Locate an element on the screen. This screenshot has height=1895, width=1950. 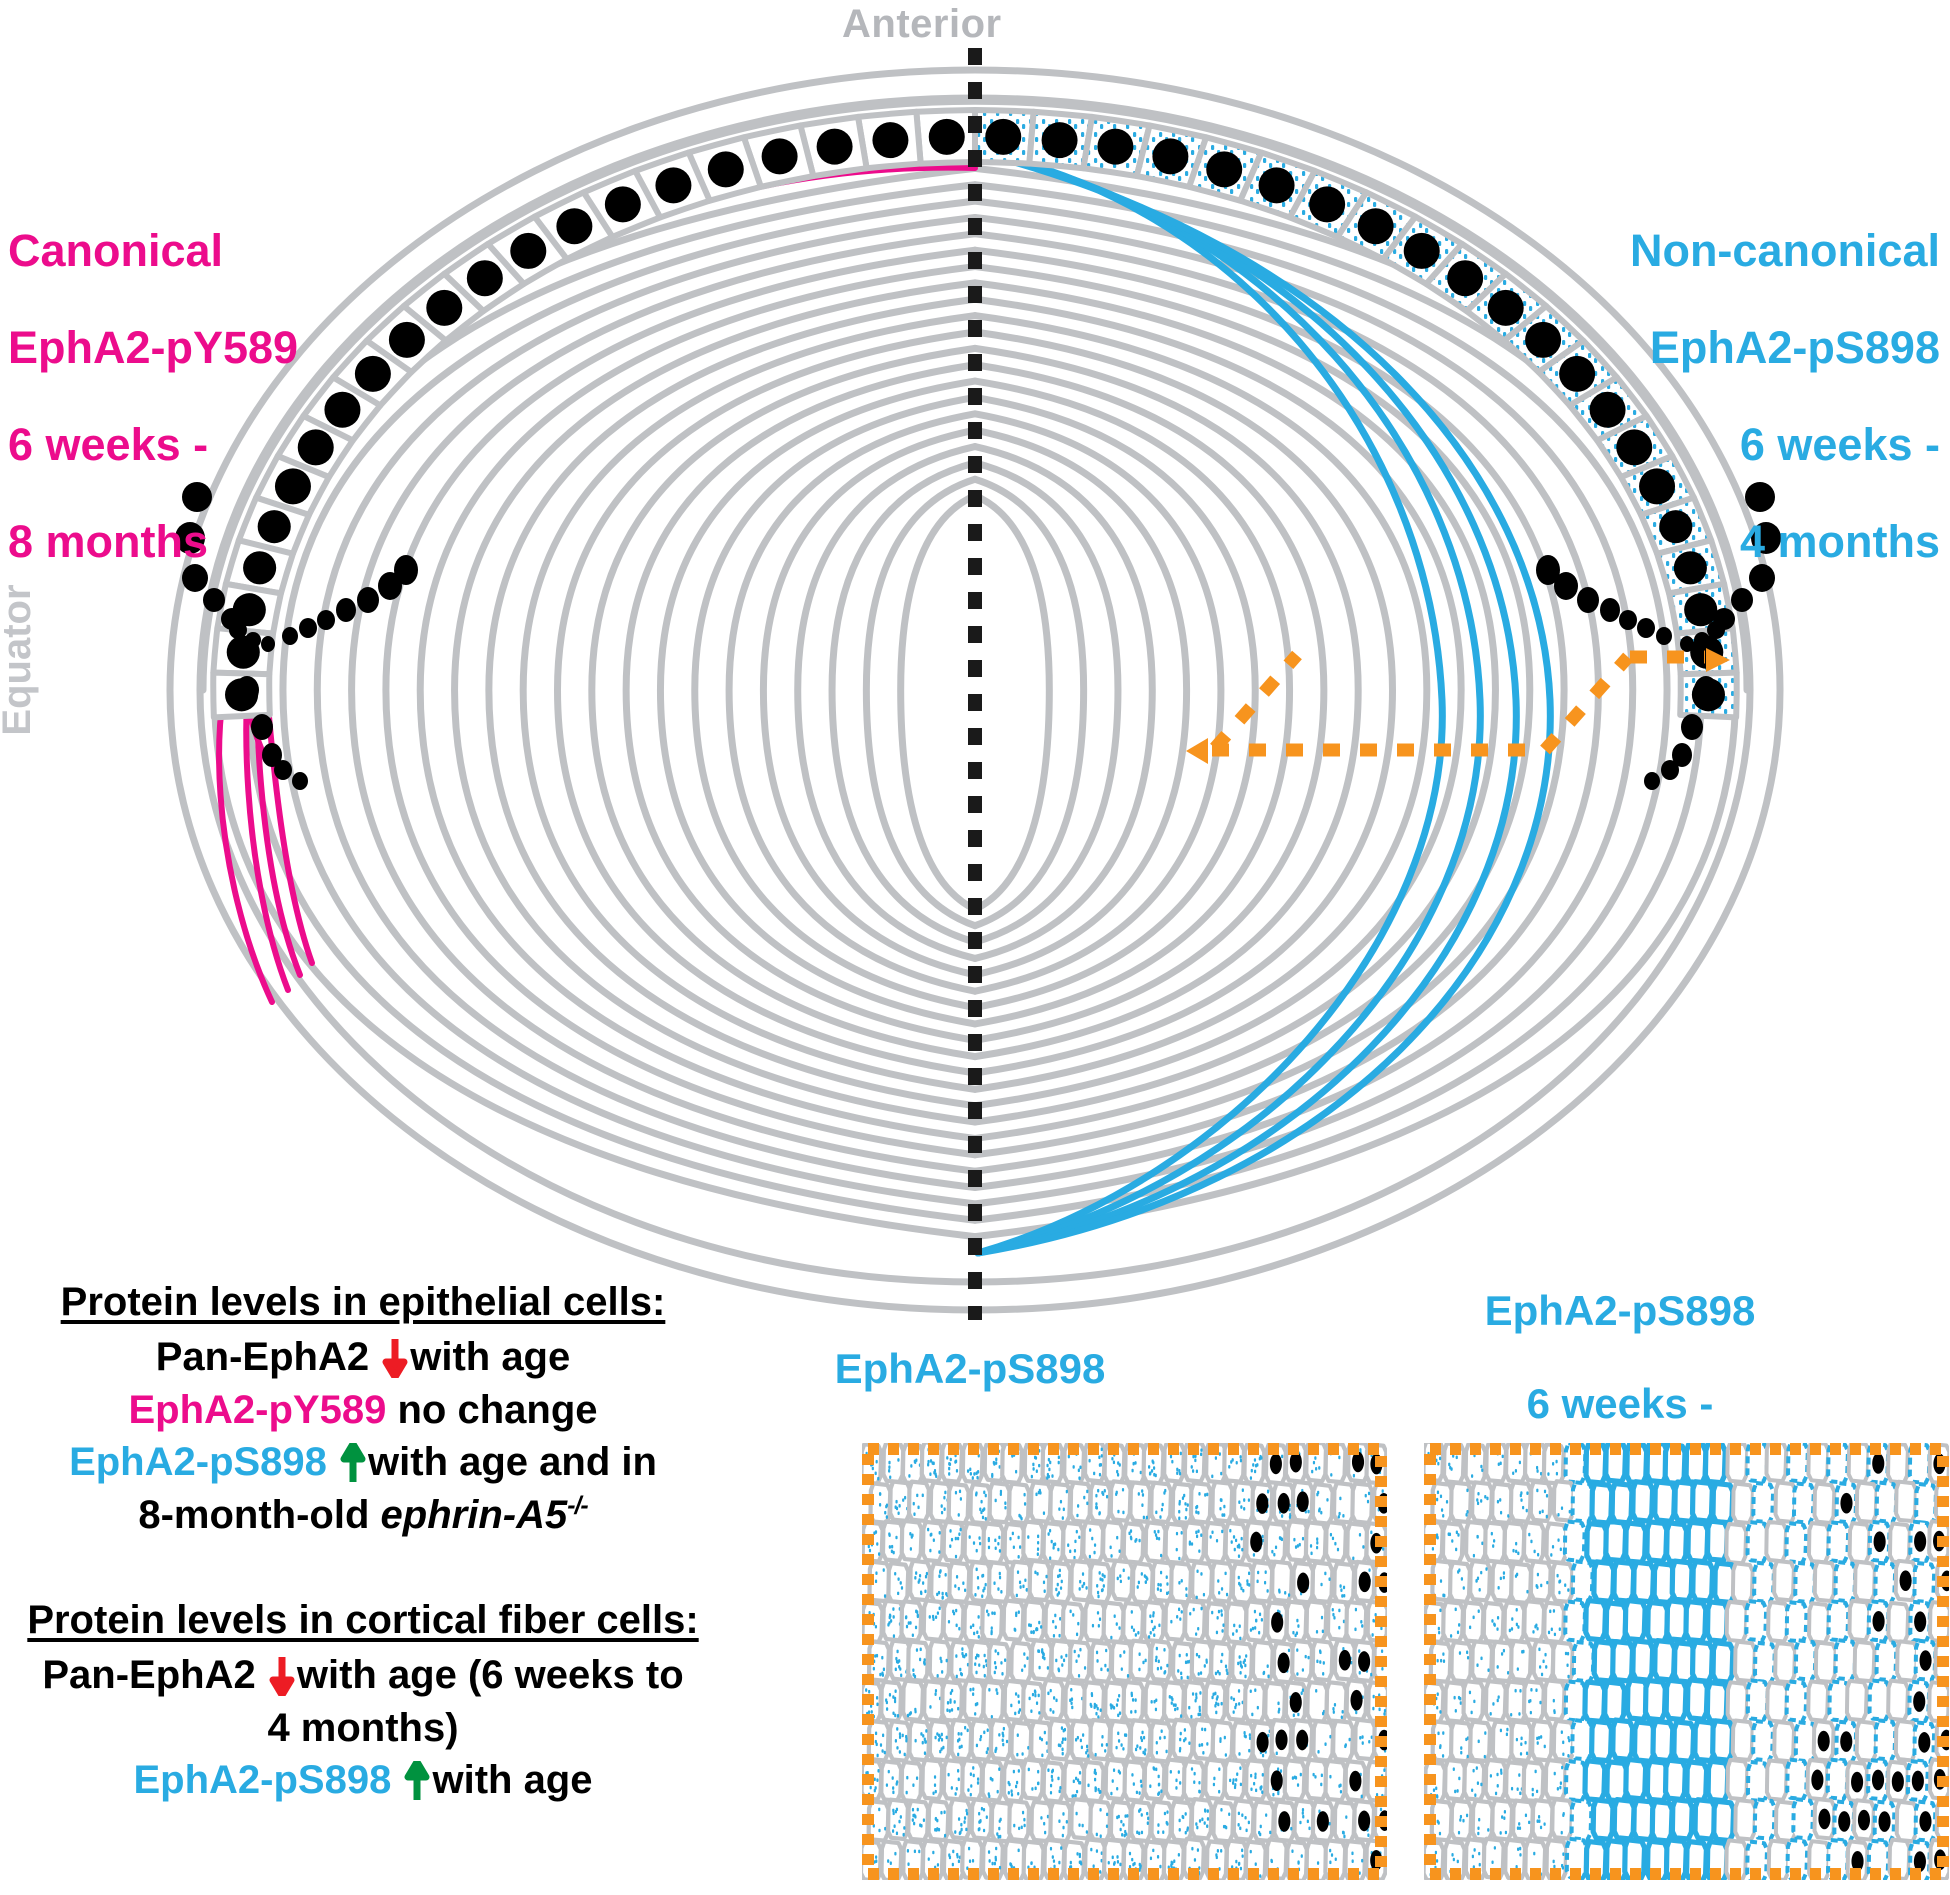
down-arrow-red-icon is located at coordinates (282, 1676).